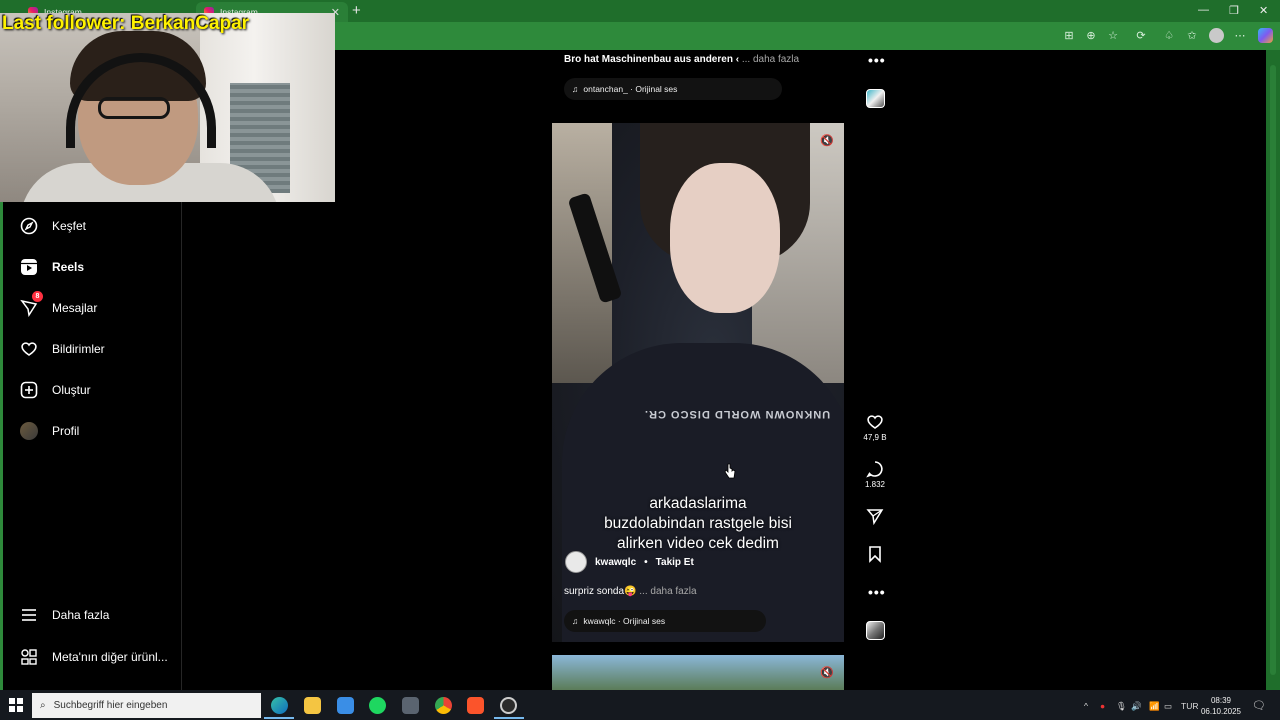 The image size is (1280, 720). I want to click on volume-icon: 🔊, so click(1136, 706).